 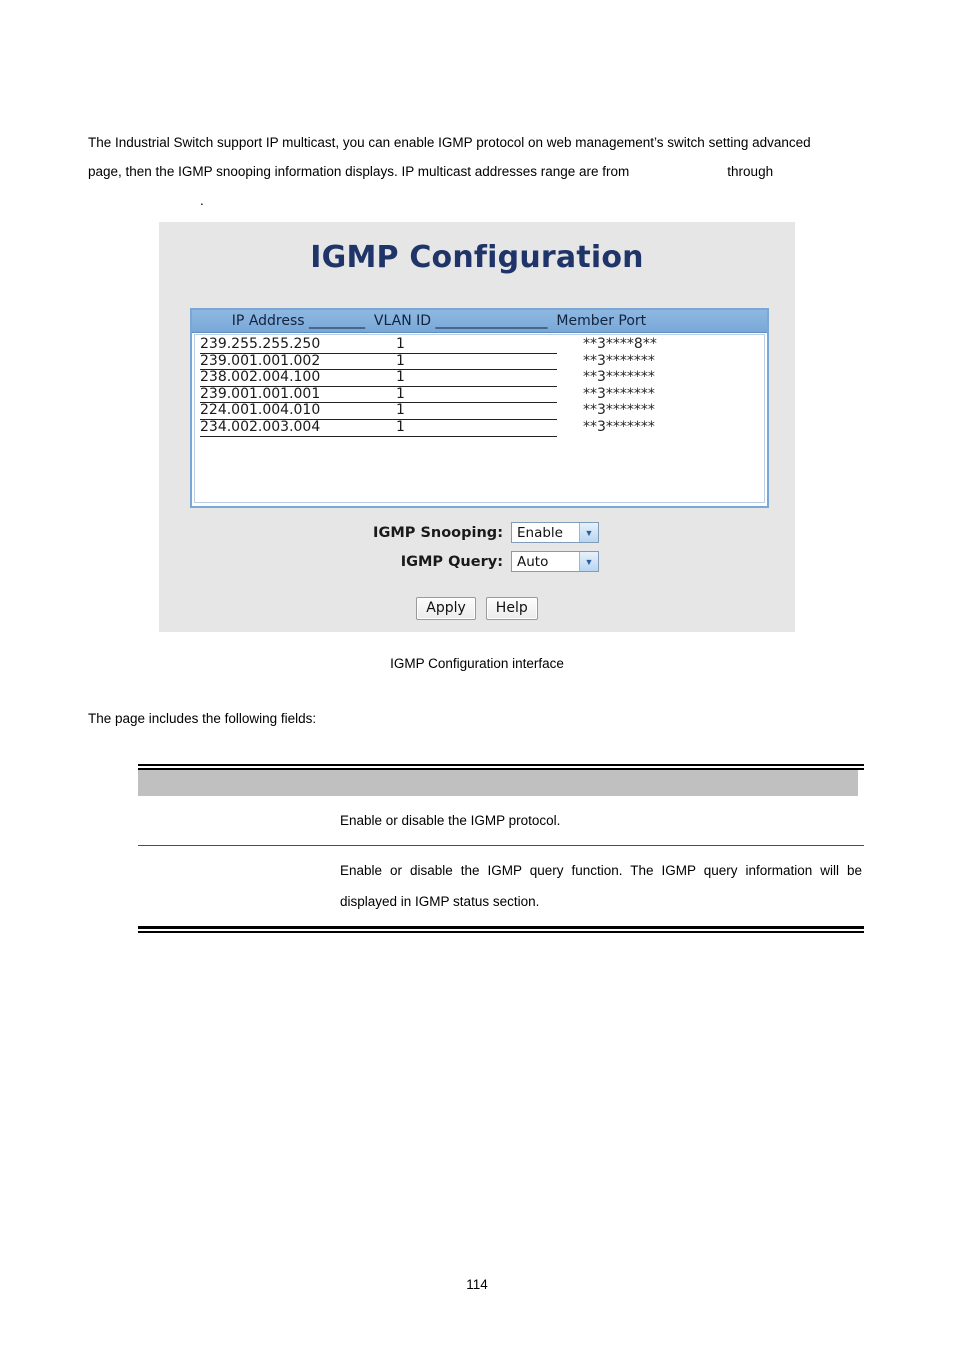 I want to click on igmp-snooping-row: IGMP Snooping: Enable ▼, so click(x=477, y=532).